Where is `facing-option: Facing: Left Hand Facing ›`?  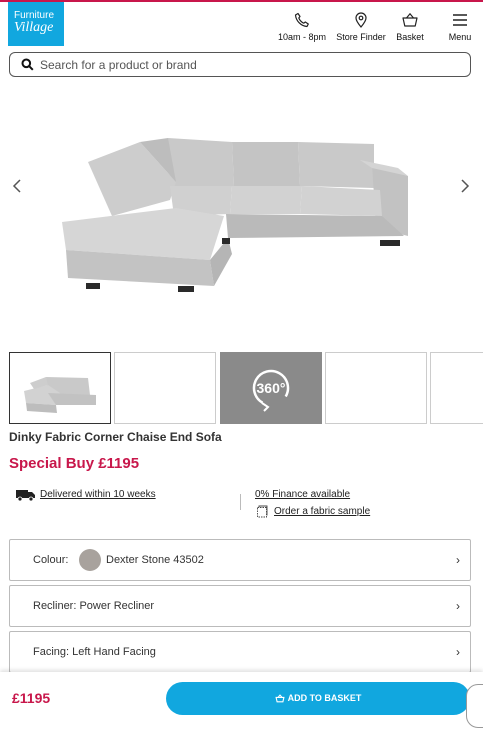 facing-option: Facing: Left Hand Facing › is located at coordinates (240, 652).